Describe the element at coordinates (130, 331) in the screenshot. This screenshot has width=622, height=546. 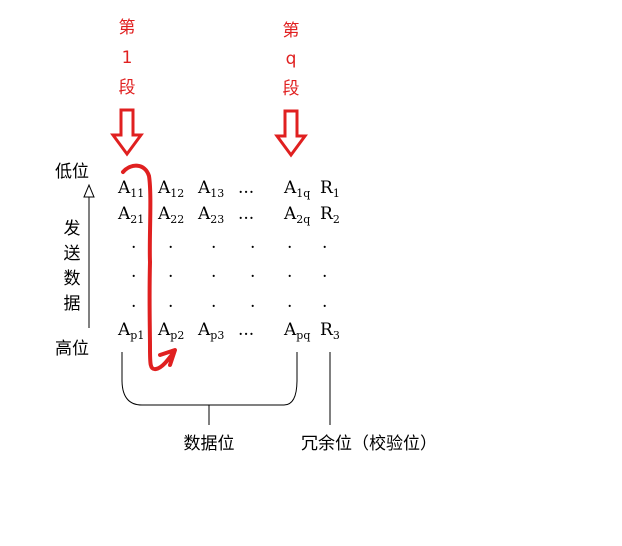
I see `cell-ap1: Ap1` at that location.